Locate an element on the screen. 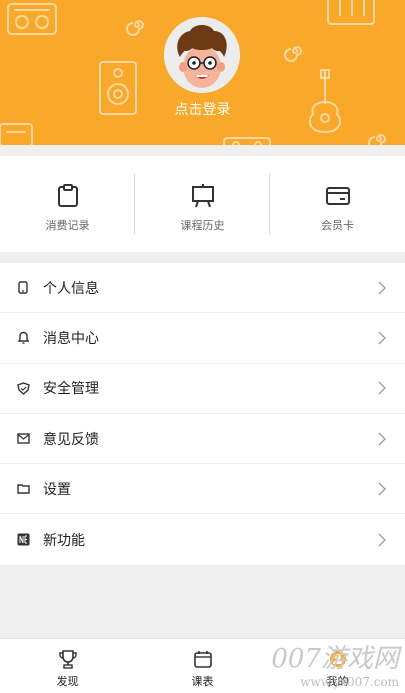 The image size is (405, 693). menu-item-personal-info: 个人信息 is located at coordinates (202, 288).